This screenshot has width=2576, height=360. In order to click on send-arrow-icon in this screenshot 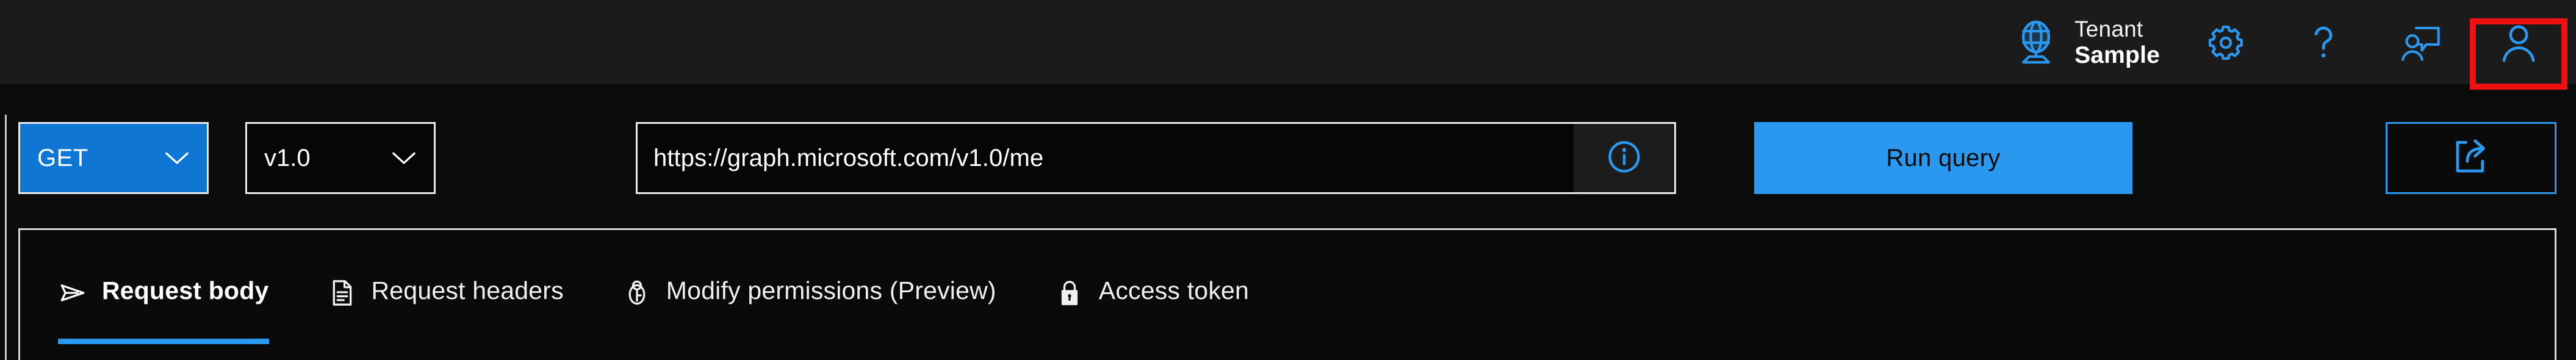, I will do `click(72, 292)`.